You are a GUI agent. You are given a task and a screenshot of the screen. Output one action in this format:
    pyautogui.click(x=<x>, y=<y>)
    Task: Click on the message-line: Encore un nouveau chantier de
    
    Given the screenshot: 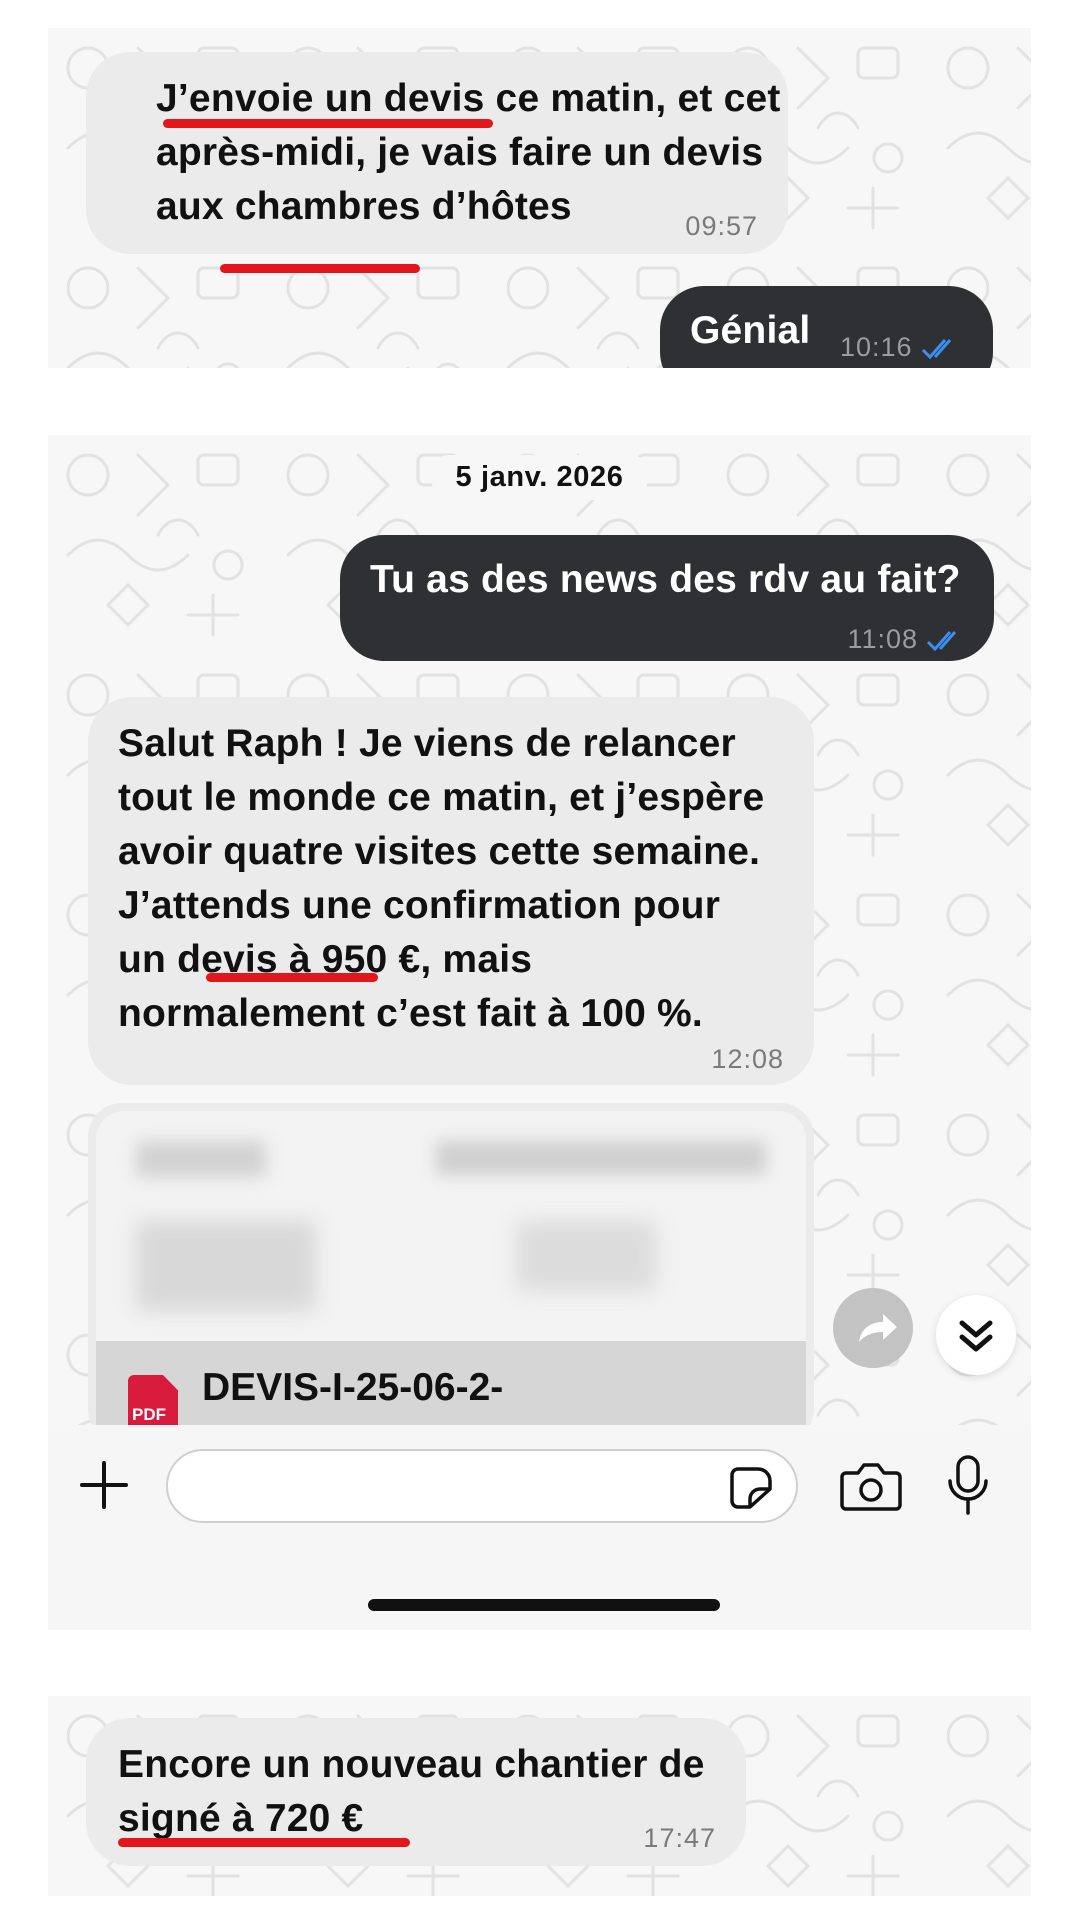 What is the action you would take?
    pyautogui.click(x=411, y=1764)
    